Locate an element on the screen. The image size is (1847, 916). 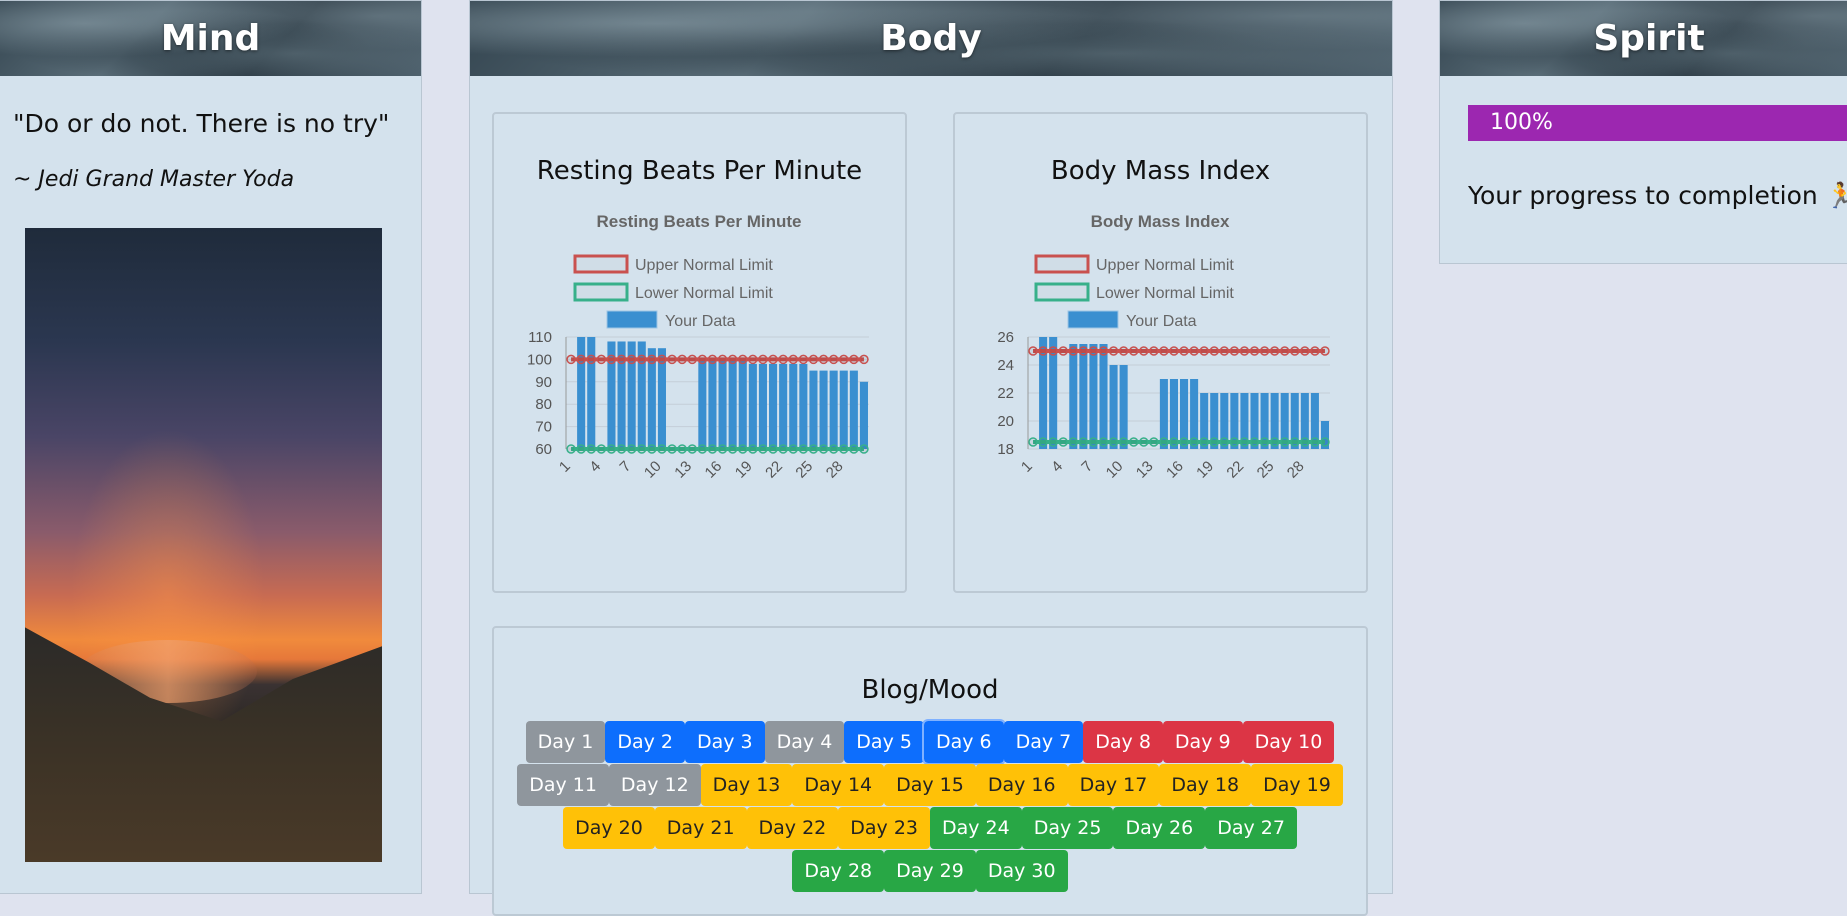
x-tick-label: 19 is located at coordinates (744, 470).